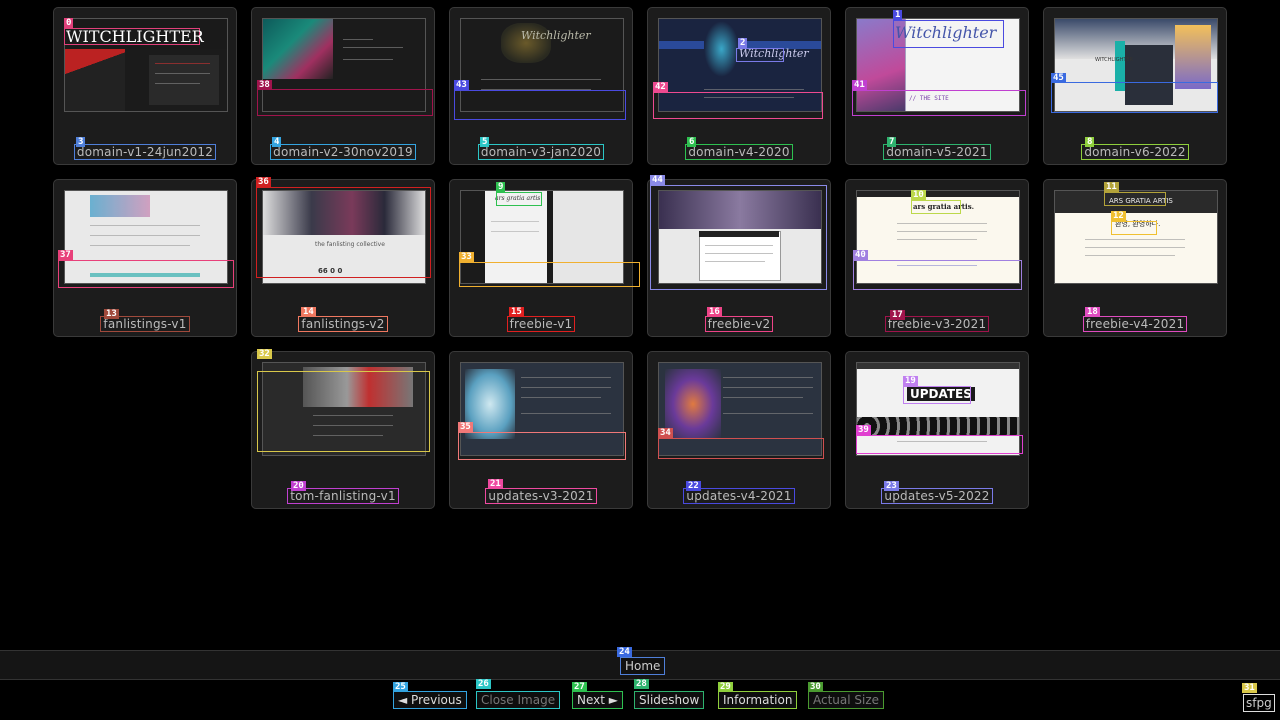 The width and height of the screenshot is (1280, 720). Describe the element at coordinates (641, 684) in the screenshot. I see `overlay-tag: 28` at that location.